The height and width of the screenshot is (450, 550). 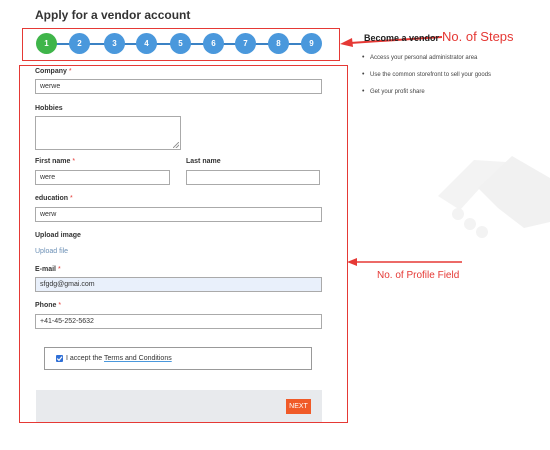 I want to click on first-name-label: First name *, so click(x=55, y=161).